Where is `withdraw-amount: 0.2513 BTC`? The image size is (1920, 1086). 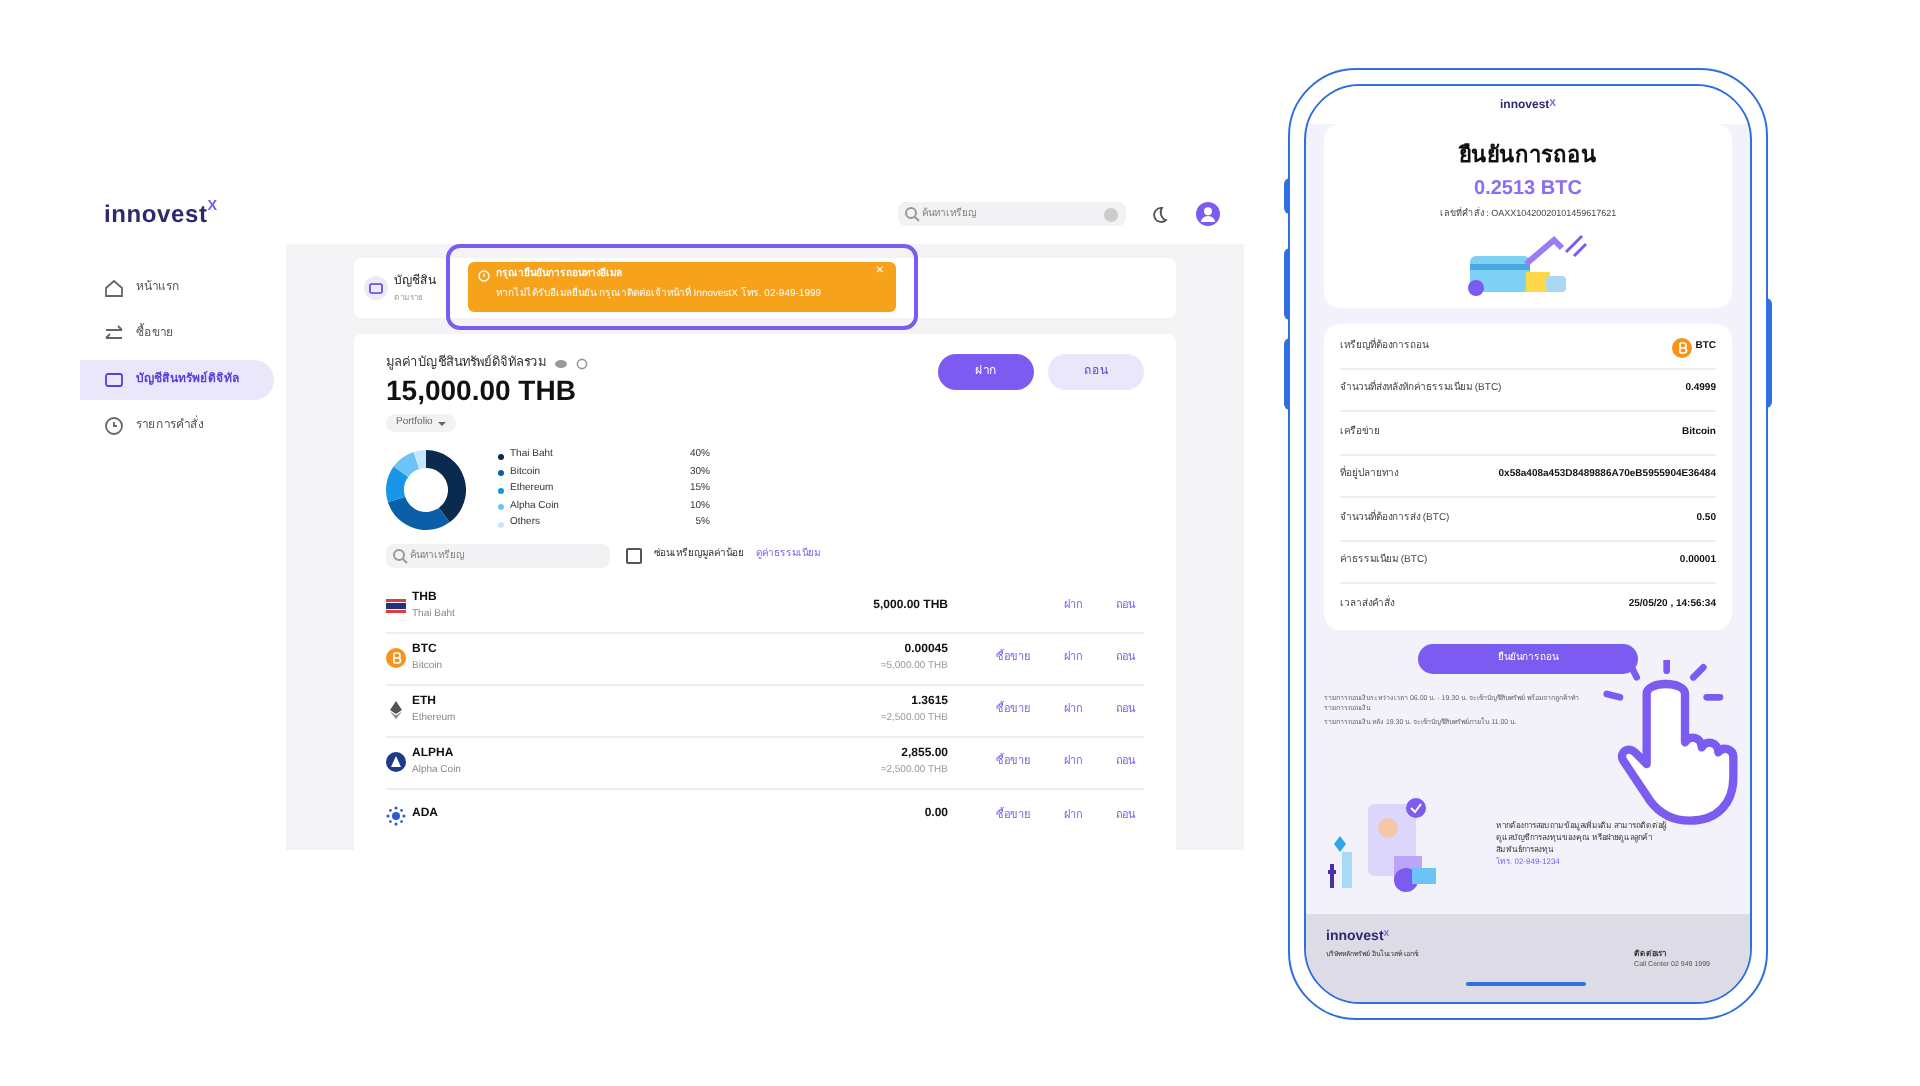
withdraw-amount: 0.2513 BTC is located at coordinates (1528, 189).